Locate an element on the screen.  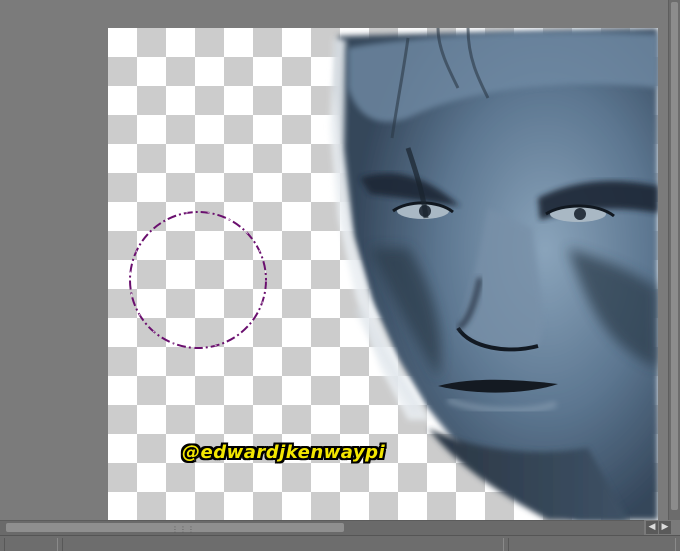
brush-cursor-circle is located at coordinates (198, 280).